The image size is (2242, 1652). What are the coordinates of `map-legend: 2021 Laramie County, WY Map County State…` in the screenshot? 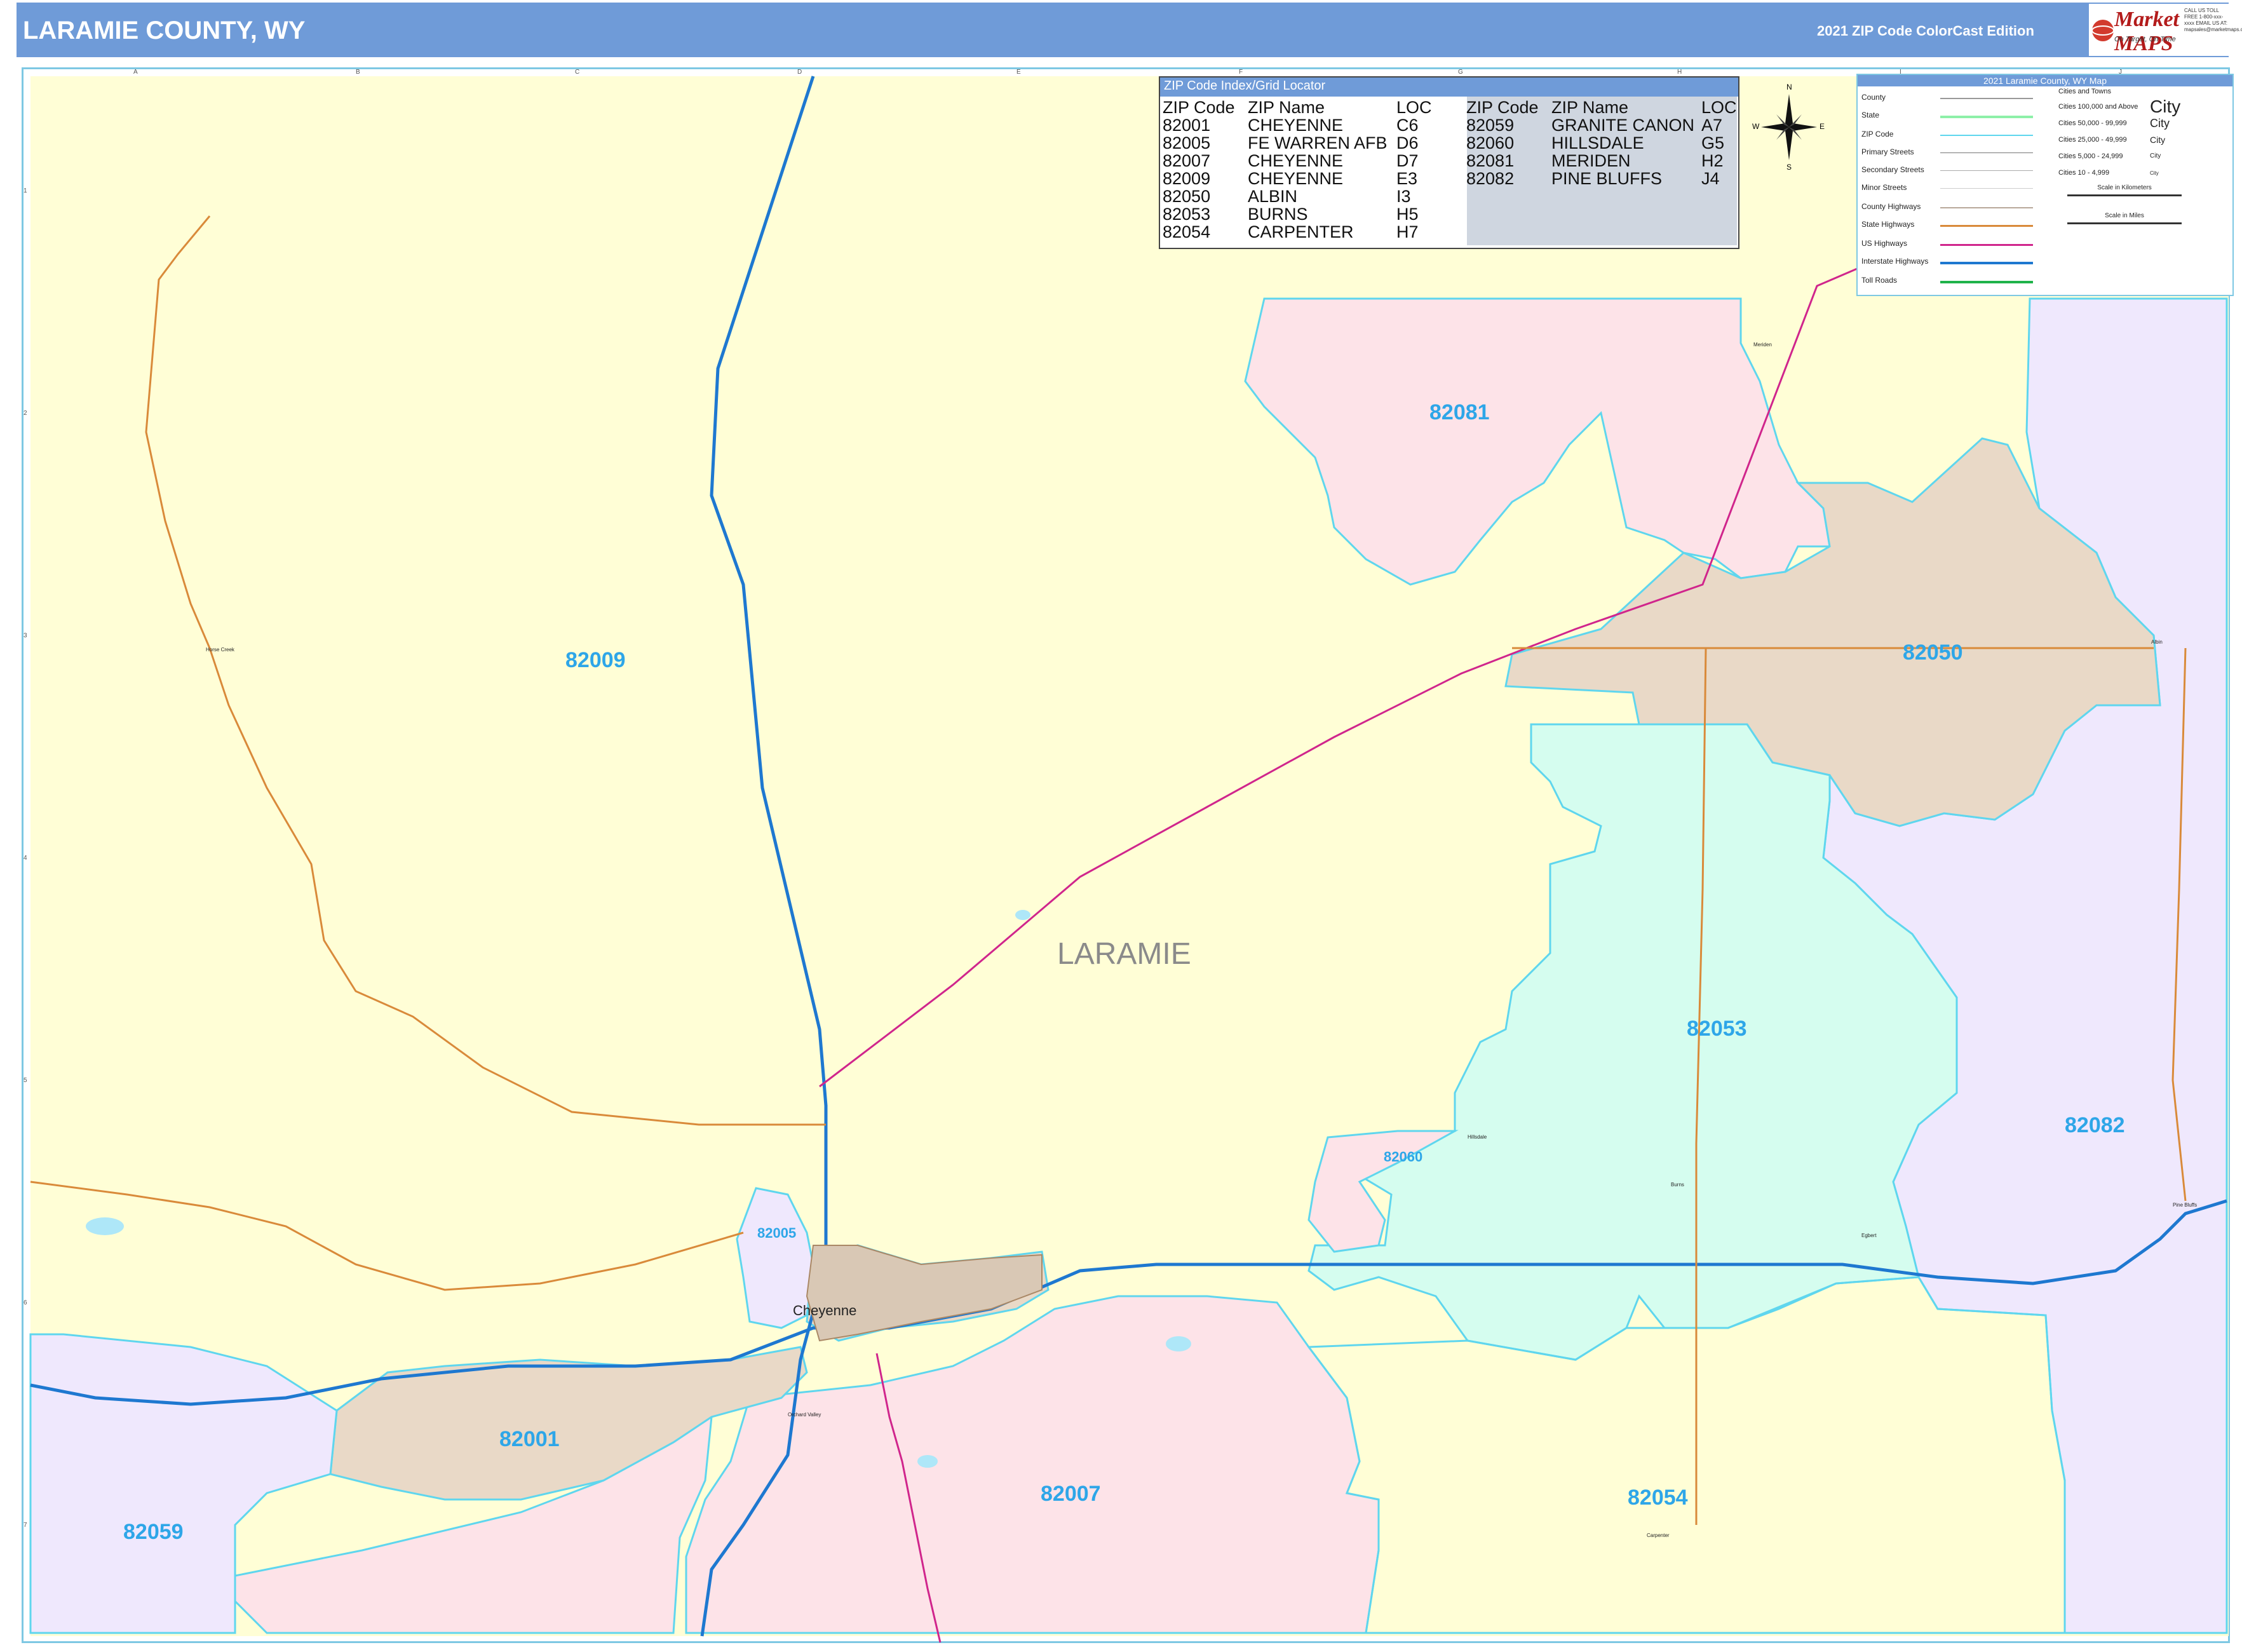 It's located at (2045, 185).